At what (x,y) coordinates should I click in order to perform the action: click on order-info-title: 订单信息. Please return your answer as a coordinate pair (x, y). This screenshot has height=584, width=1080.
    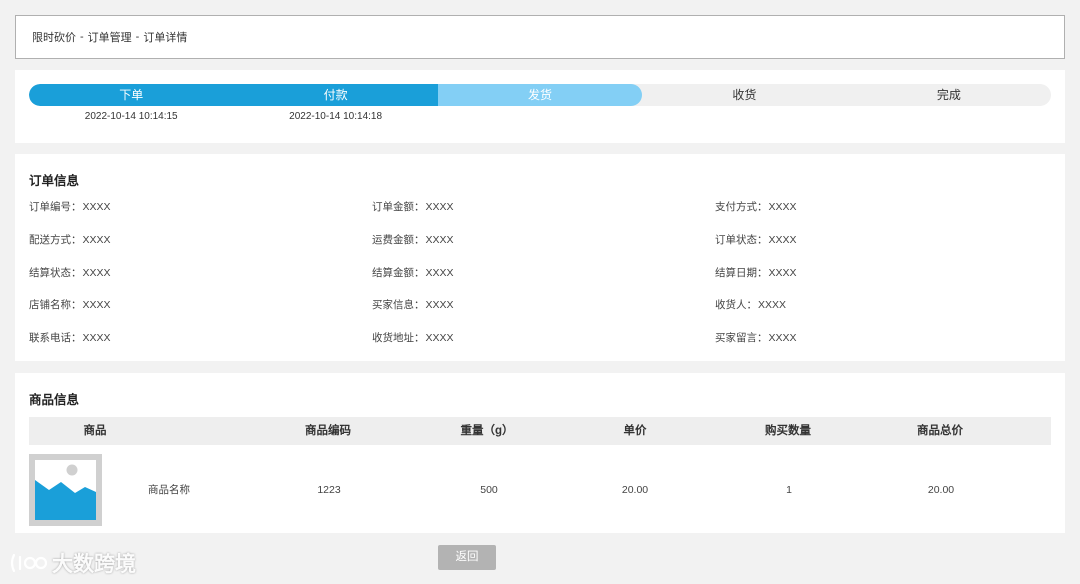
    Looking at the image, I should click on (54, 181).